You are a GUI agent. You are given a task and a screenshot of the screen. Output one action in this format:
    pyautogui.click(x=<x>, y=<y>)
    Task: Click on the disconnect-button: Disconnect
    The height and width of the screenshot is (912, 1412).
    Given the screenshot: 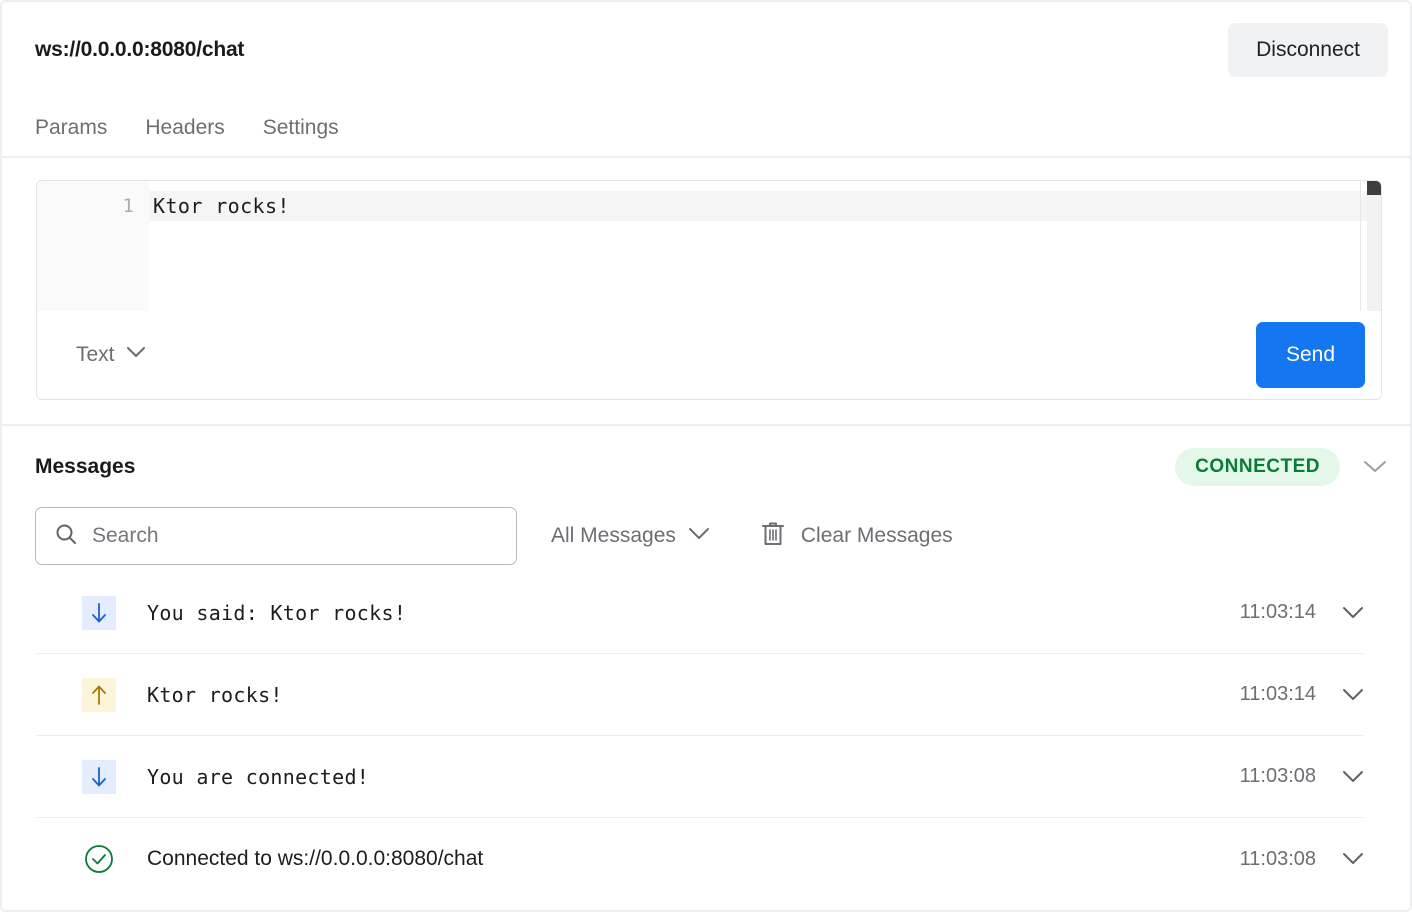 What is the action you would take?
    pyautogui.click(x=1308, y=50)
    